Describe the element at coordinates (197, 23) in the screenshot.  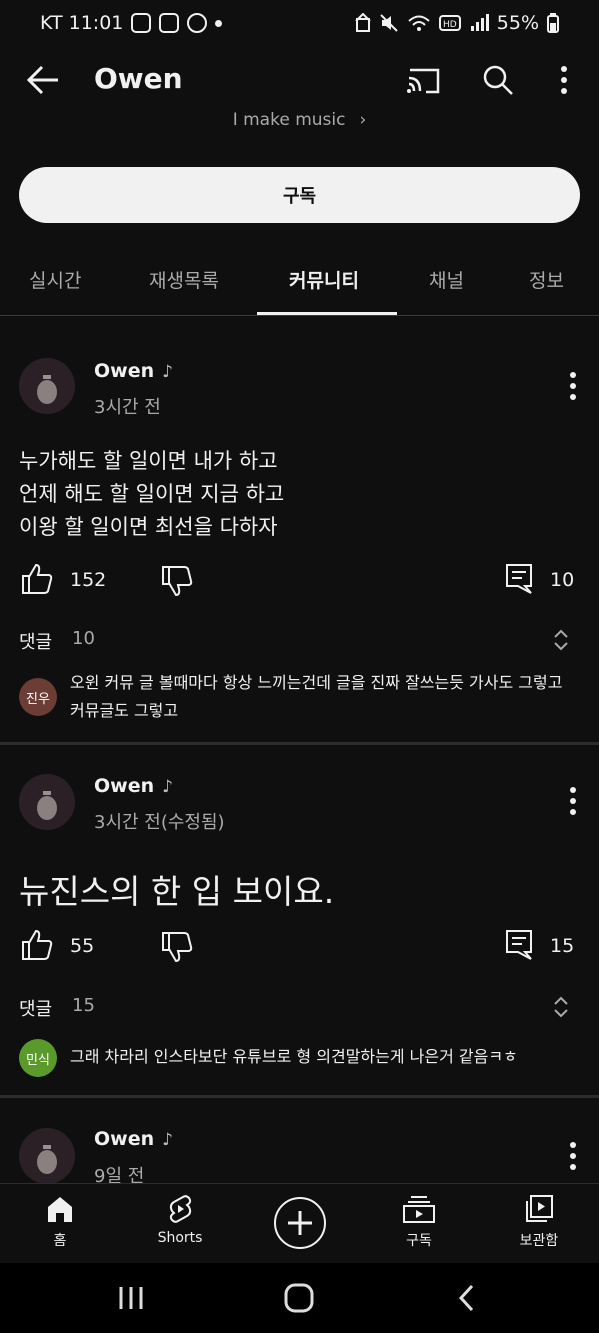
I see `kakaotalk-icon` at that location.